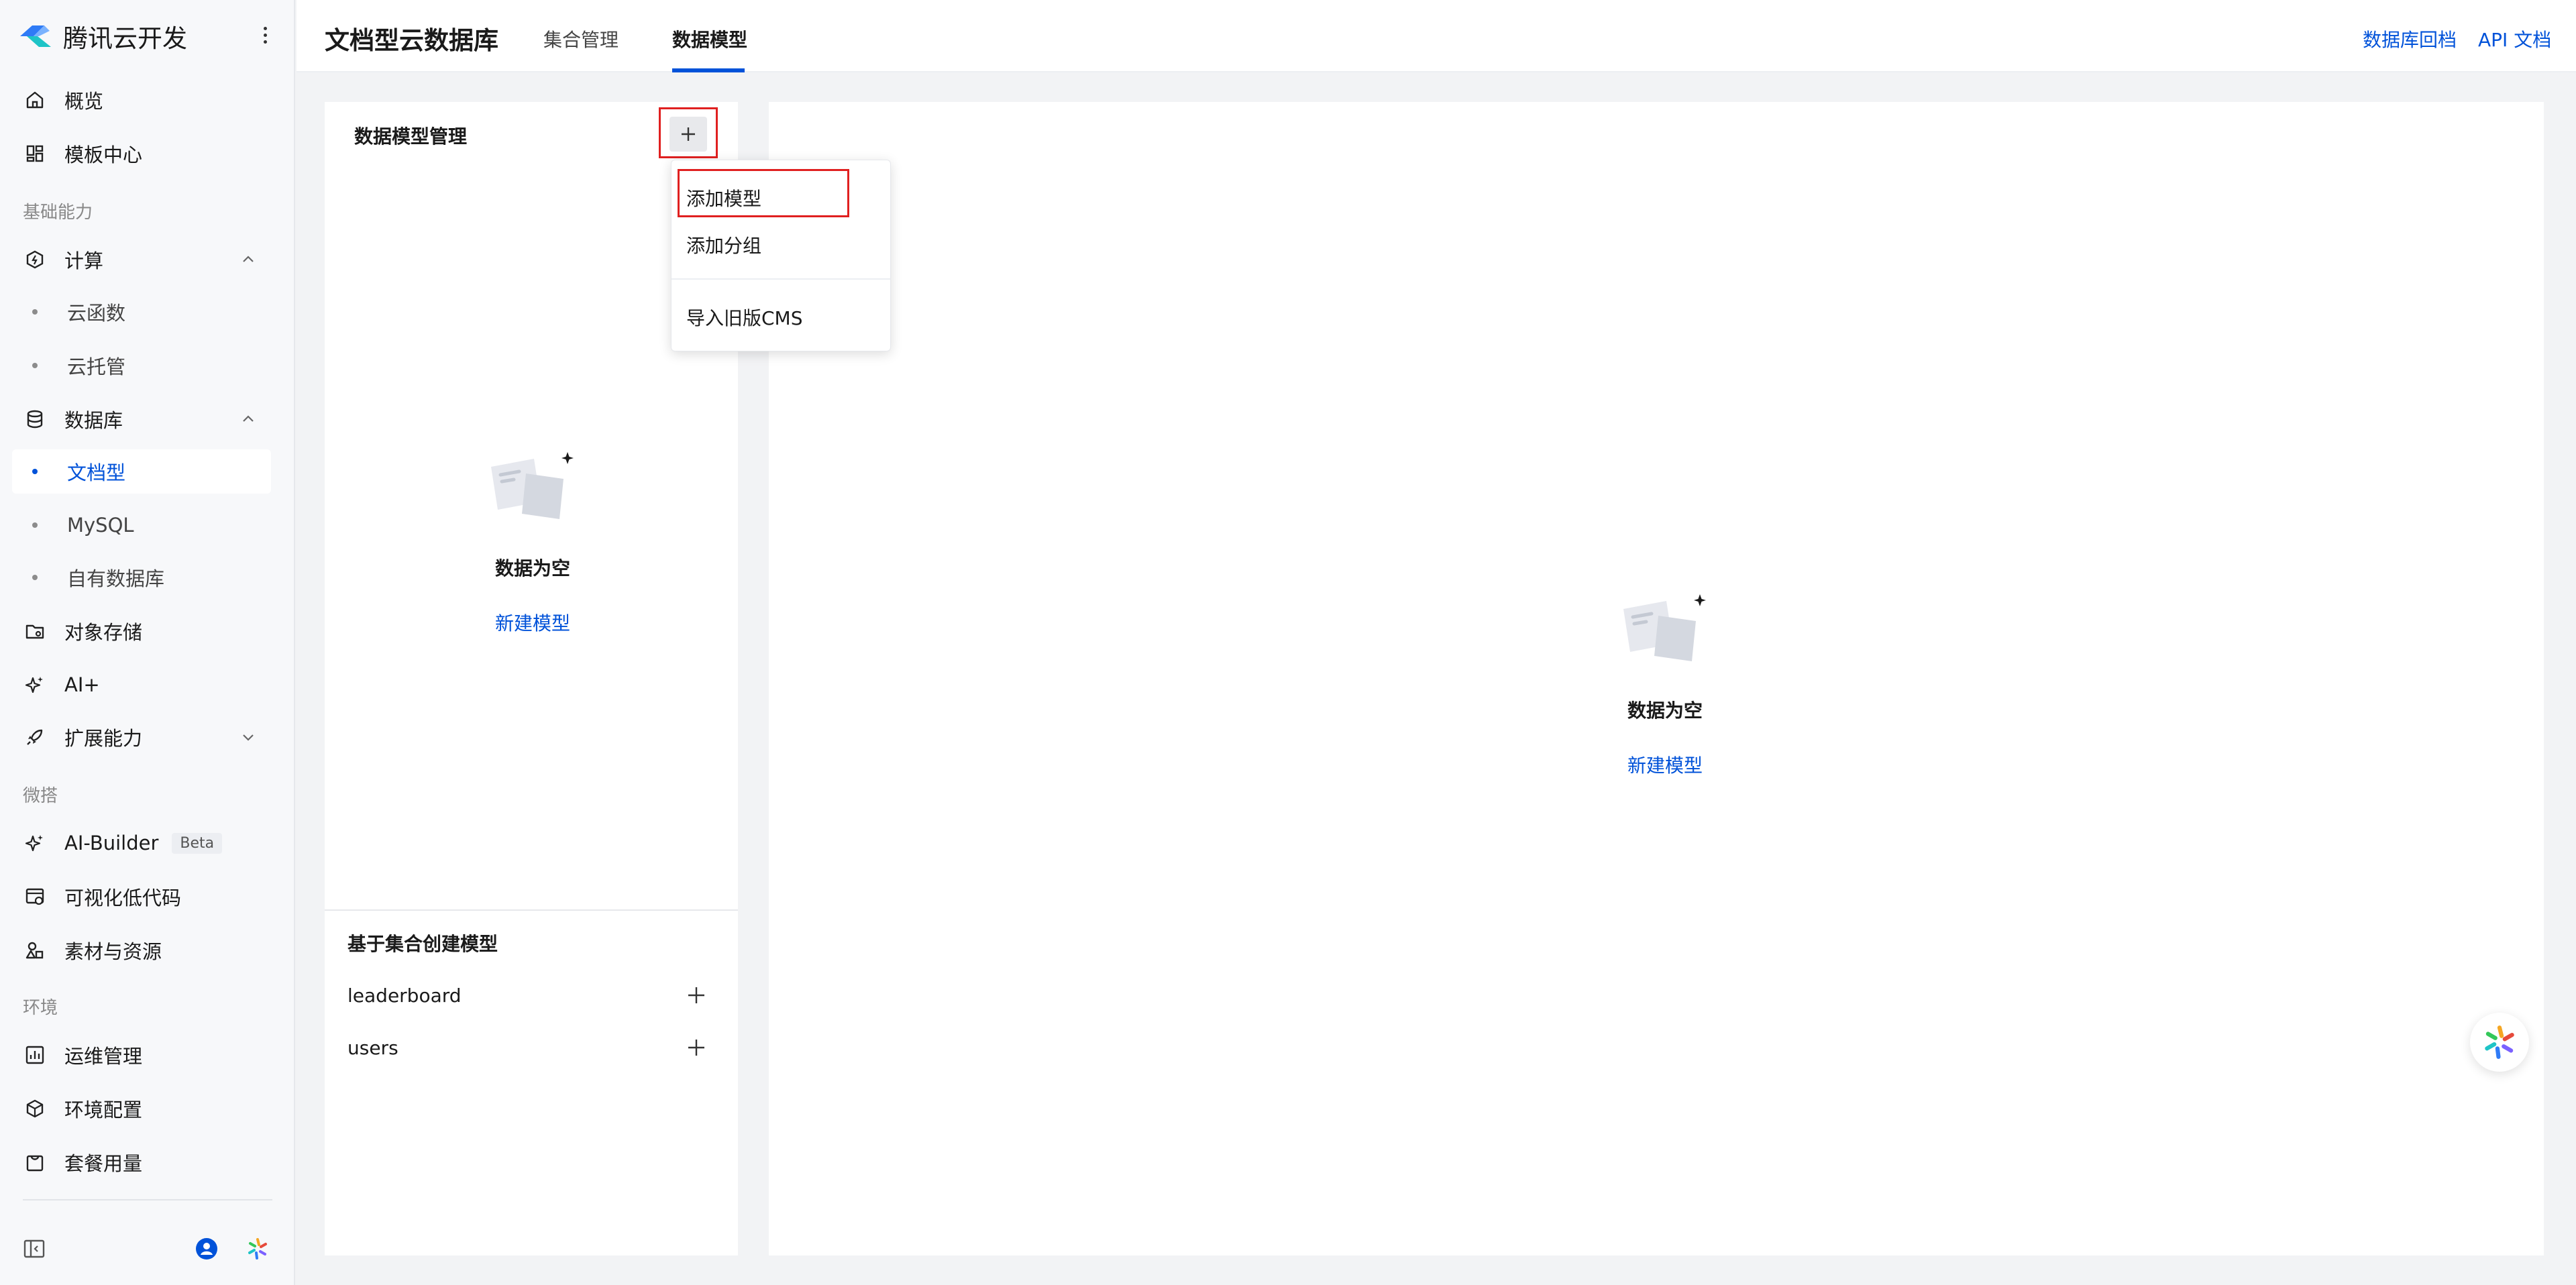 The height and width of the screenshot is (1285, 2576). What do you see at coordinates (125, 38) in the screenshot?
I see `brand-name: 腾讯云开发` at bounding box center [125, 38].